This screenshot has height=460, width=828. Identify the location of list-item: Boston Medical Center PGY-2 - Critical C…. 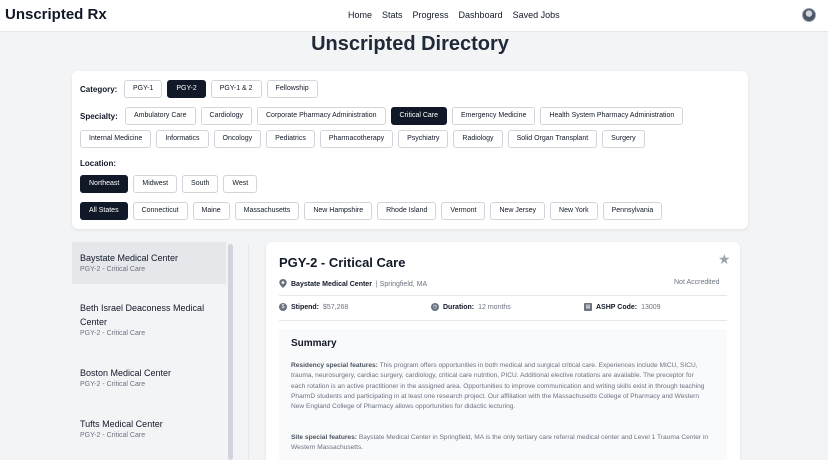
(149, 374).